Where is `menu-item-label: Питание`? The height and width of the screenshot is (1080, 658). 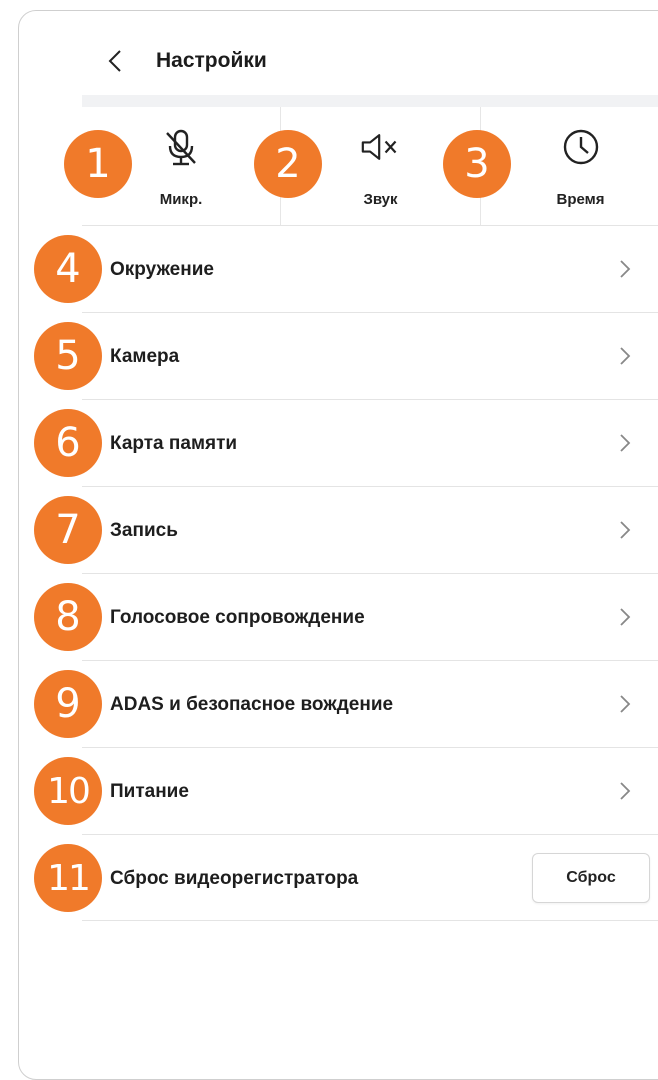 menu-item-label: Питание is located at coordinates (149, 791).